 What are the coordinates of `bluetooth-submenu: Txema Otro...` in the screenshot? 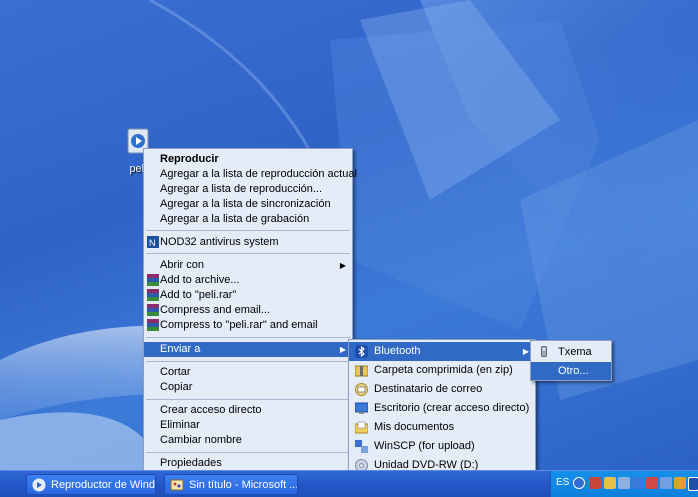 It's located at (571, 360).